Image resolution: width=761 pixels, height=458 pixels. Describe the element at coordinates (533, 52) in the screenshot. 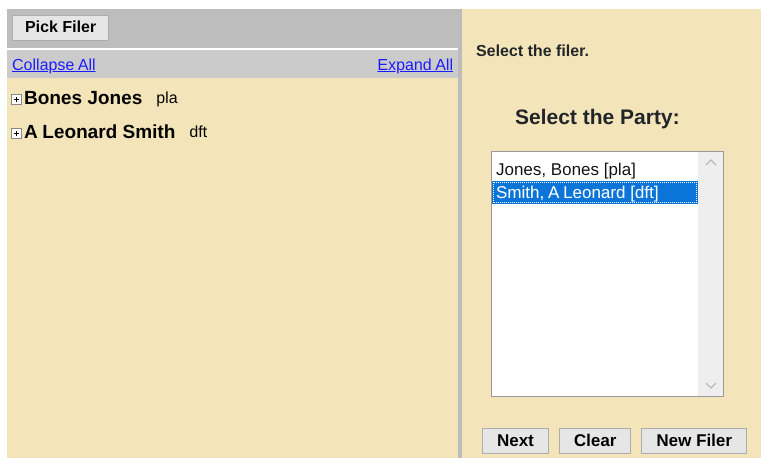

I see `instruction-text: Select the filer.` at that location.